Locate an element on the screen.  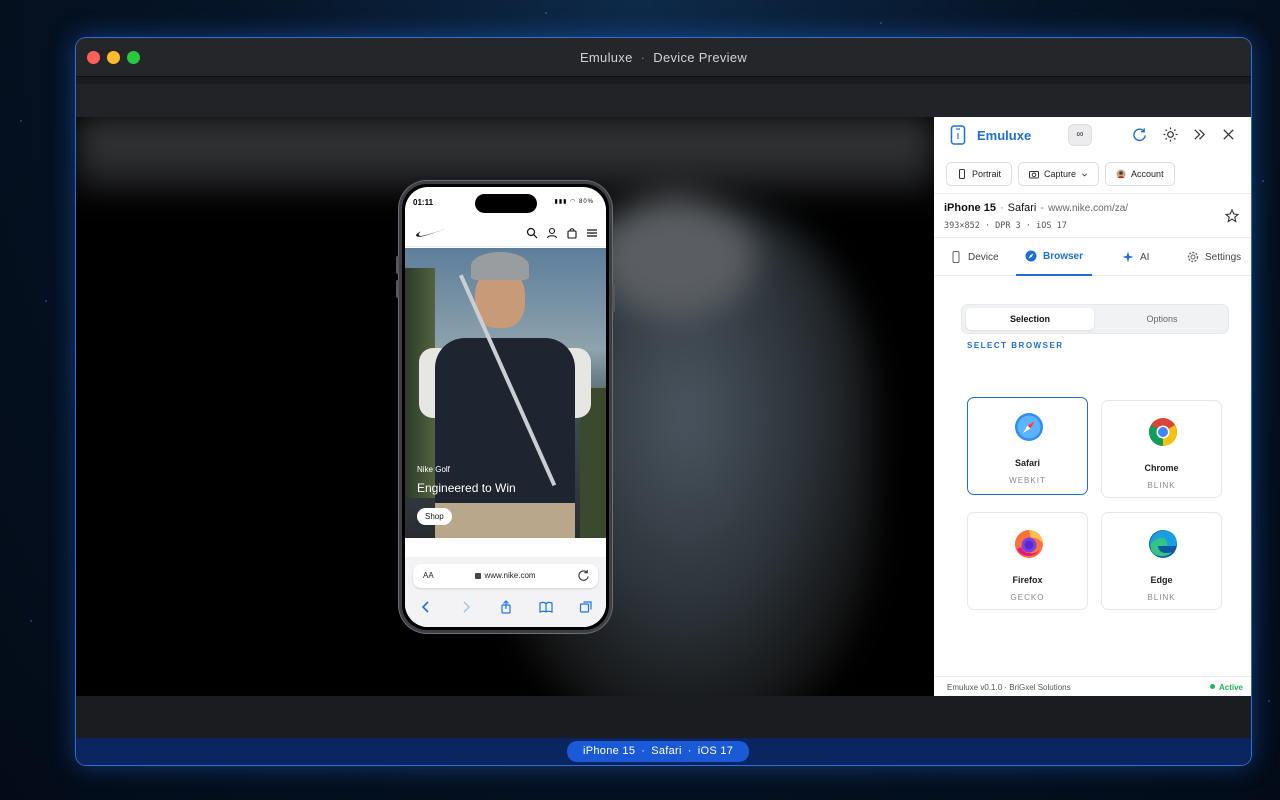
shop-button: Shop is located at coordinates (434, 516).